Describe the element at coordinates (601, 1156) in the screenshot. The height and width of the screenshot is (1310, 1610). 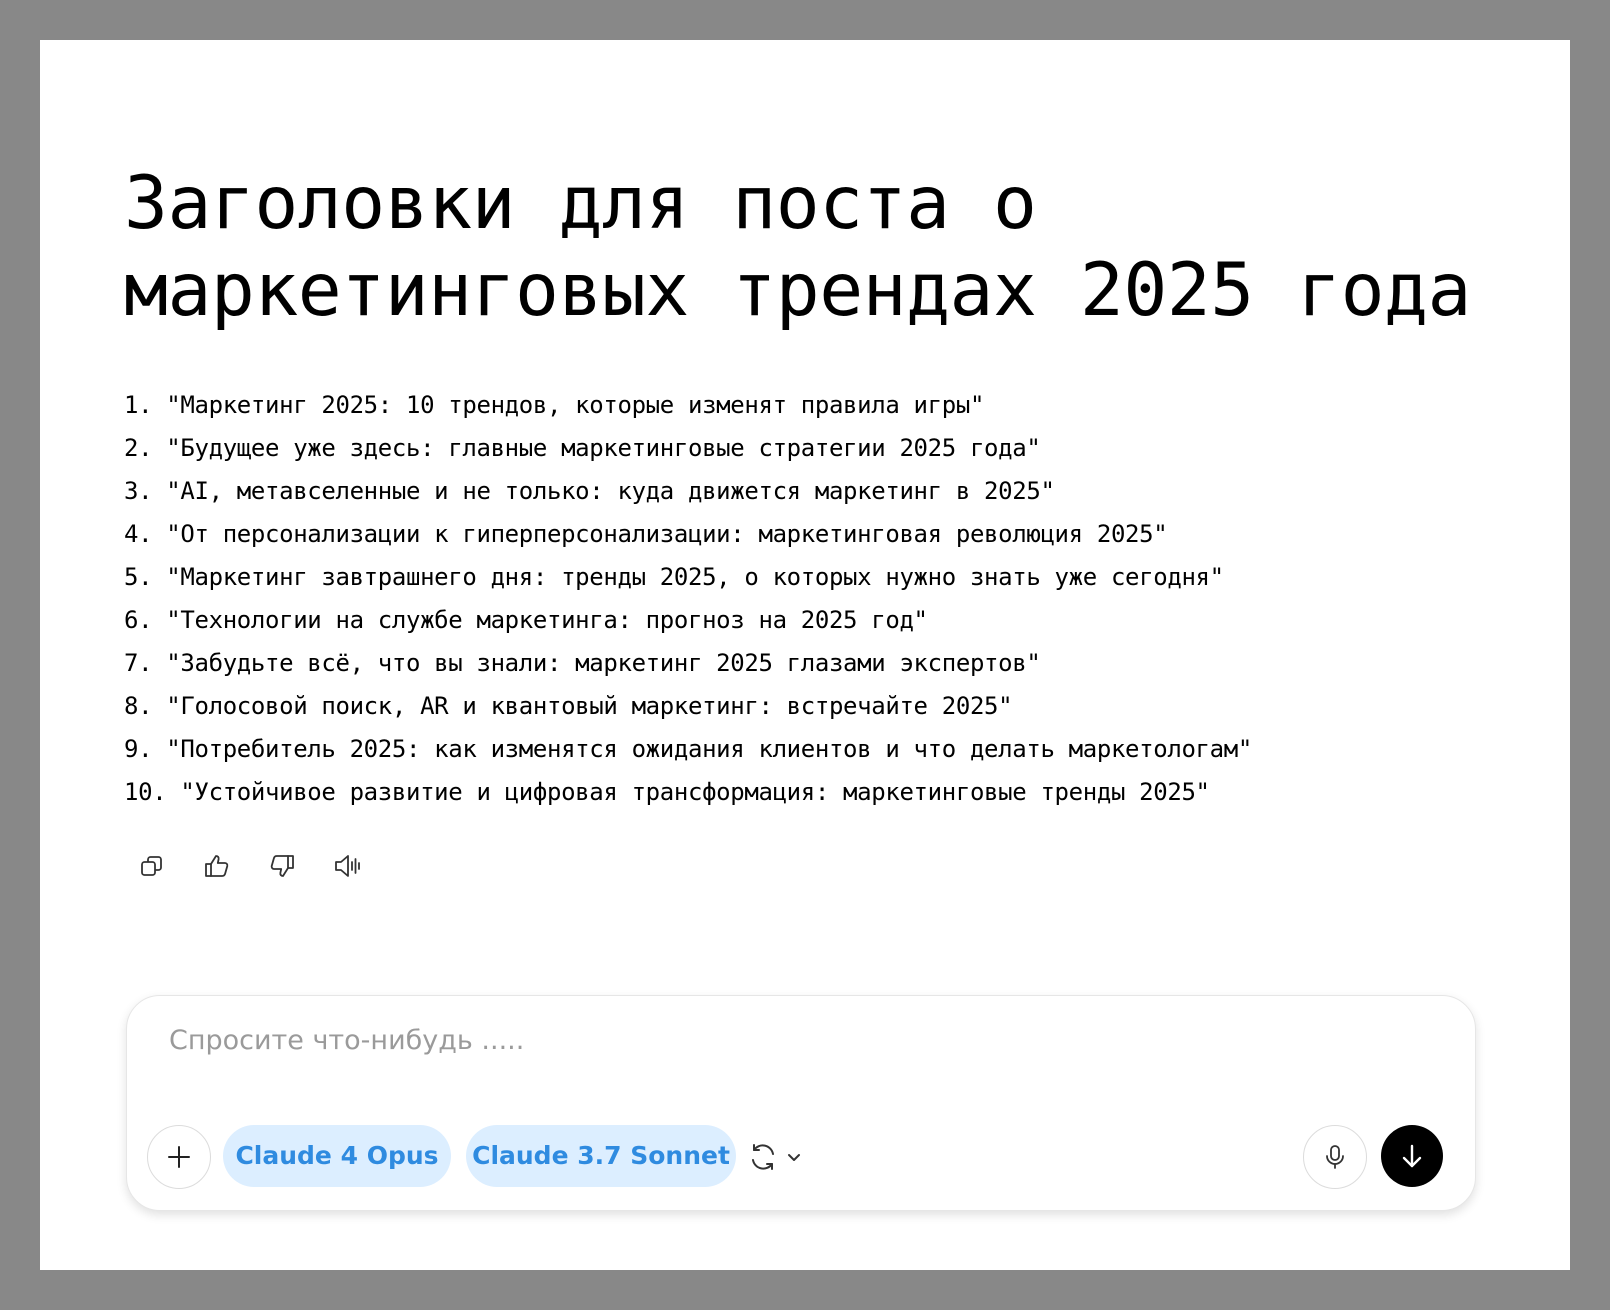
I see `model-chip-sonnet: Claude 3.7 Sonnet` at that location.